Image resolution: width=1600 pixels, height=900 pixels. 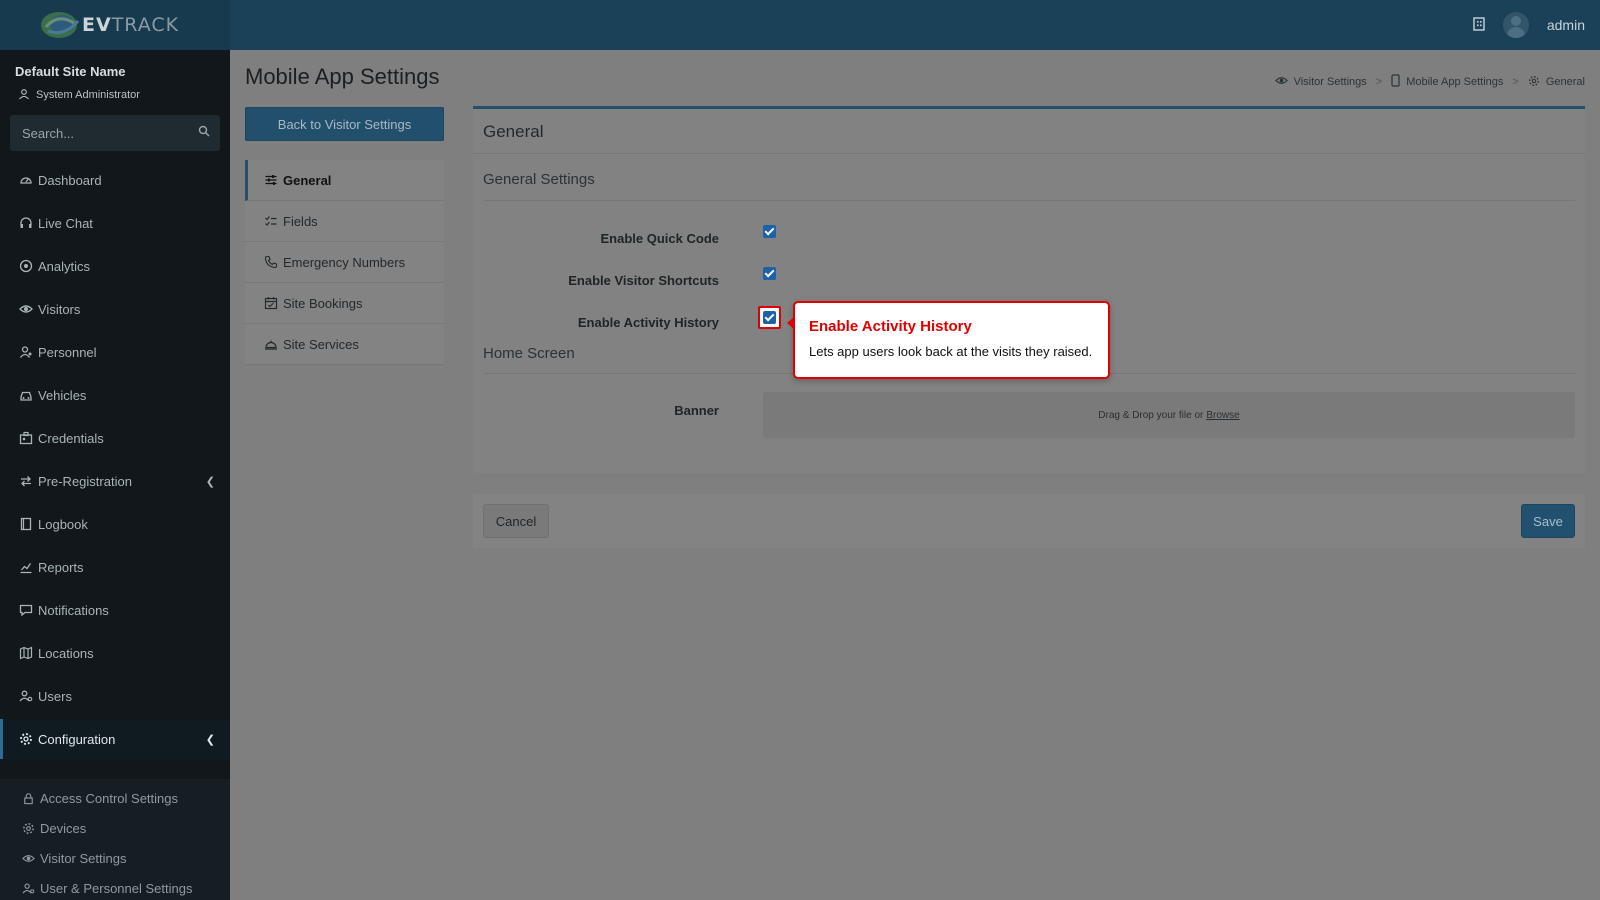 What do you see at coordinates (63, 828) in the screenshot?
I see `submenu-item-label: Devices` at bounding box center [63, 828].